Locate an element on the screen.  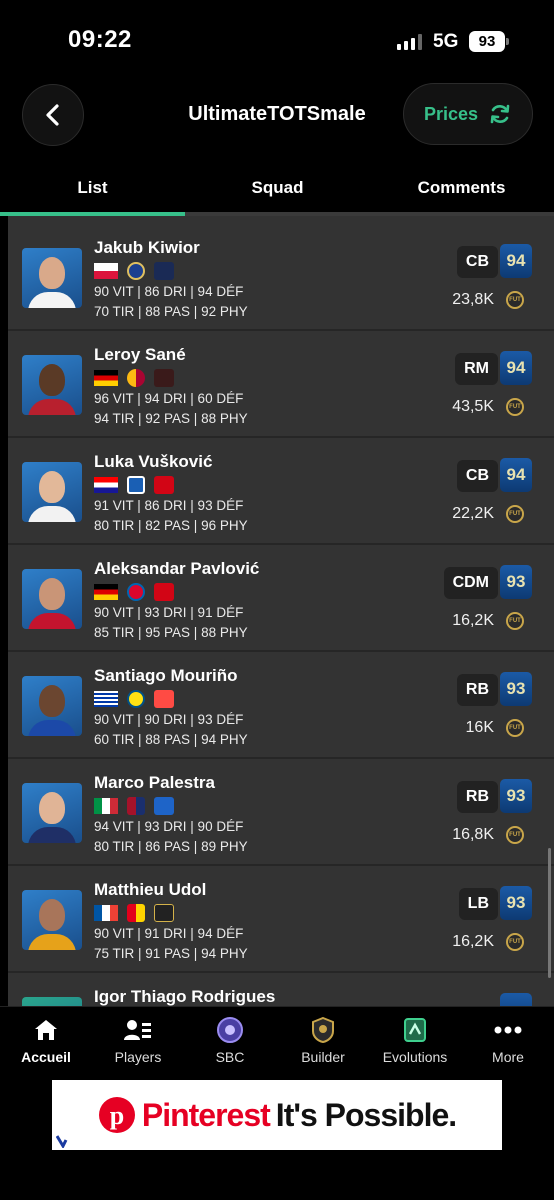
flag-croatia-icon is located at coordinates (106, 485).